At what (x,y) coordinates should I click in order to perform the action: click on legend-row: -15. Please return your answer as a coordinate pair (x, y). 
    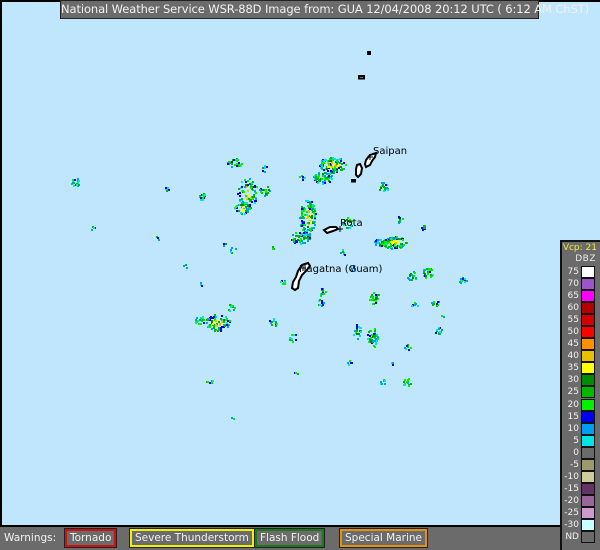
    Looking at the image, I should click on (581, 488).